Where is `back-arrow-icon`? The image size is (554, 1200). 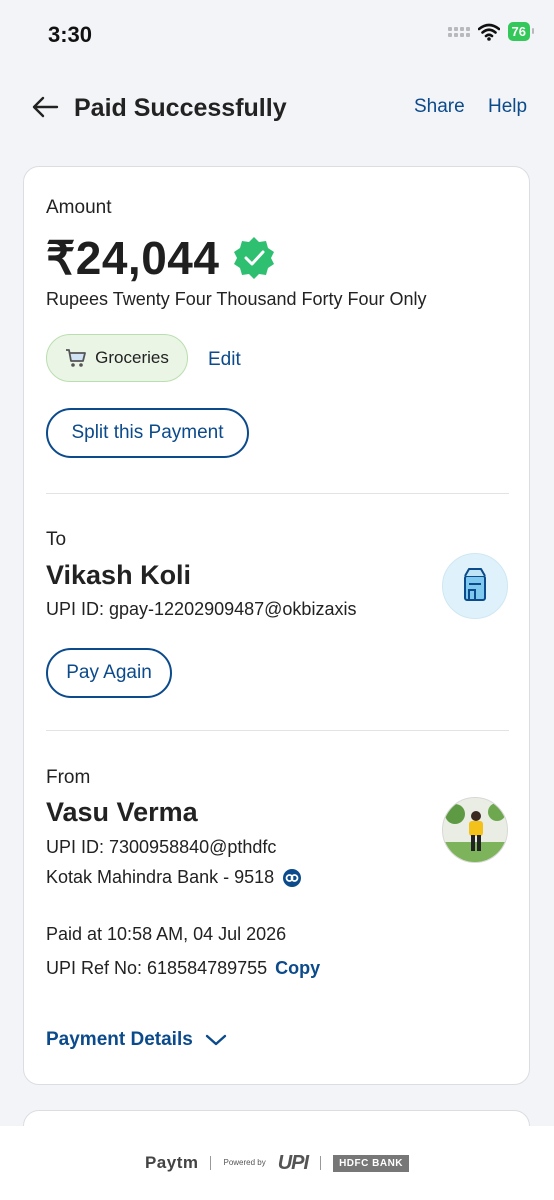
back-arrow-icon is located at coordinates (45, 107).